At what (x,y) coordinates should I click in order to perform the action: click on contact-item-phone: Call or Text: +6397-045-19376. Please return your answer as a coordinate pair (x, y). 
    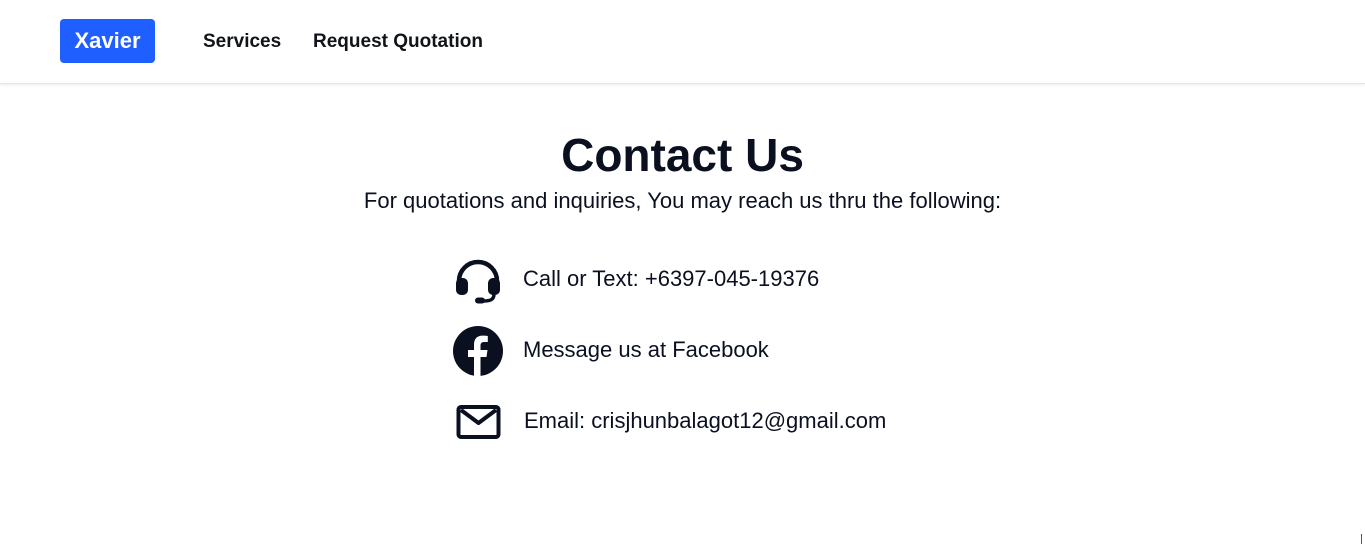
    Looking at the image, I should click on (712, 280).